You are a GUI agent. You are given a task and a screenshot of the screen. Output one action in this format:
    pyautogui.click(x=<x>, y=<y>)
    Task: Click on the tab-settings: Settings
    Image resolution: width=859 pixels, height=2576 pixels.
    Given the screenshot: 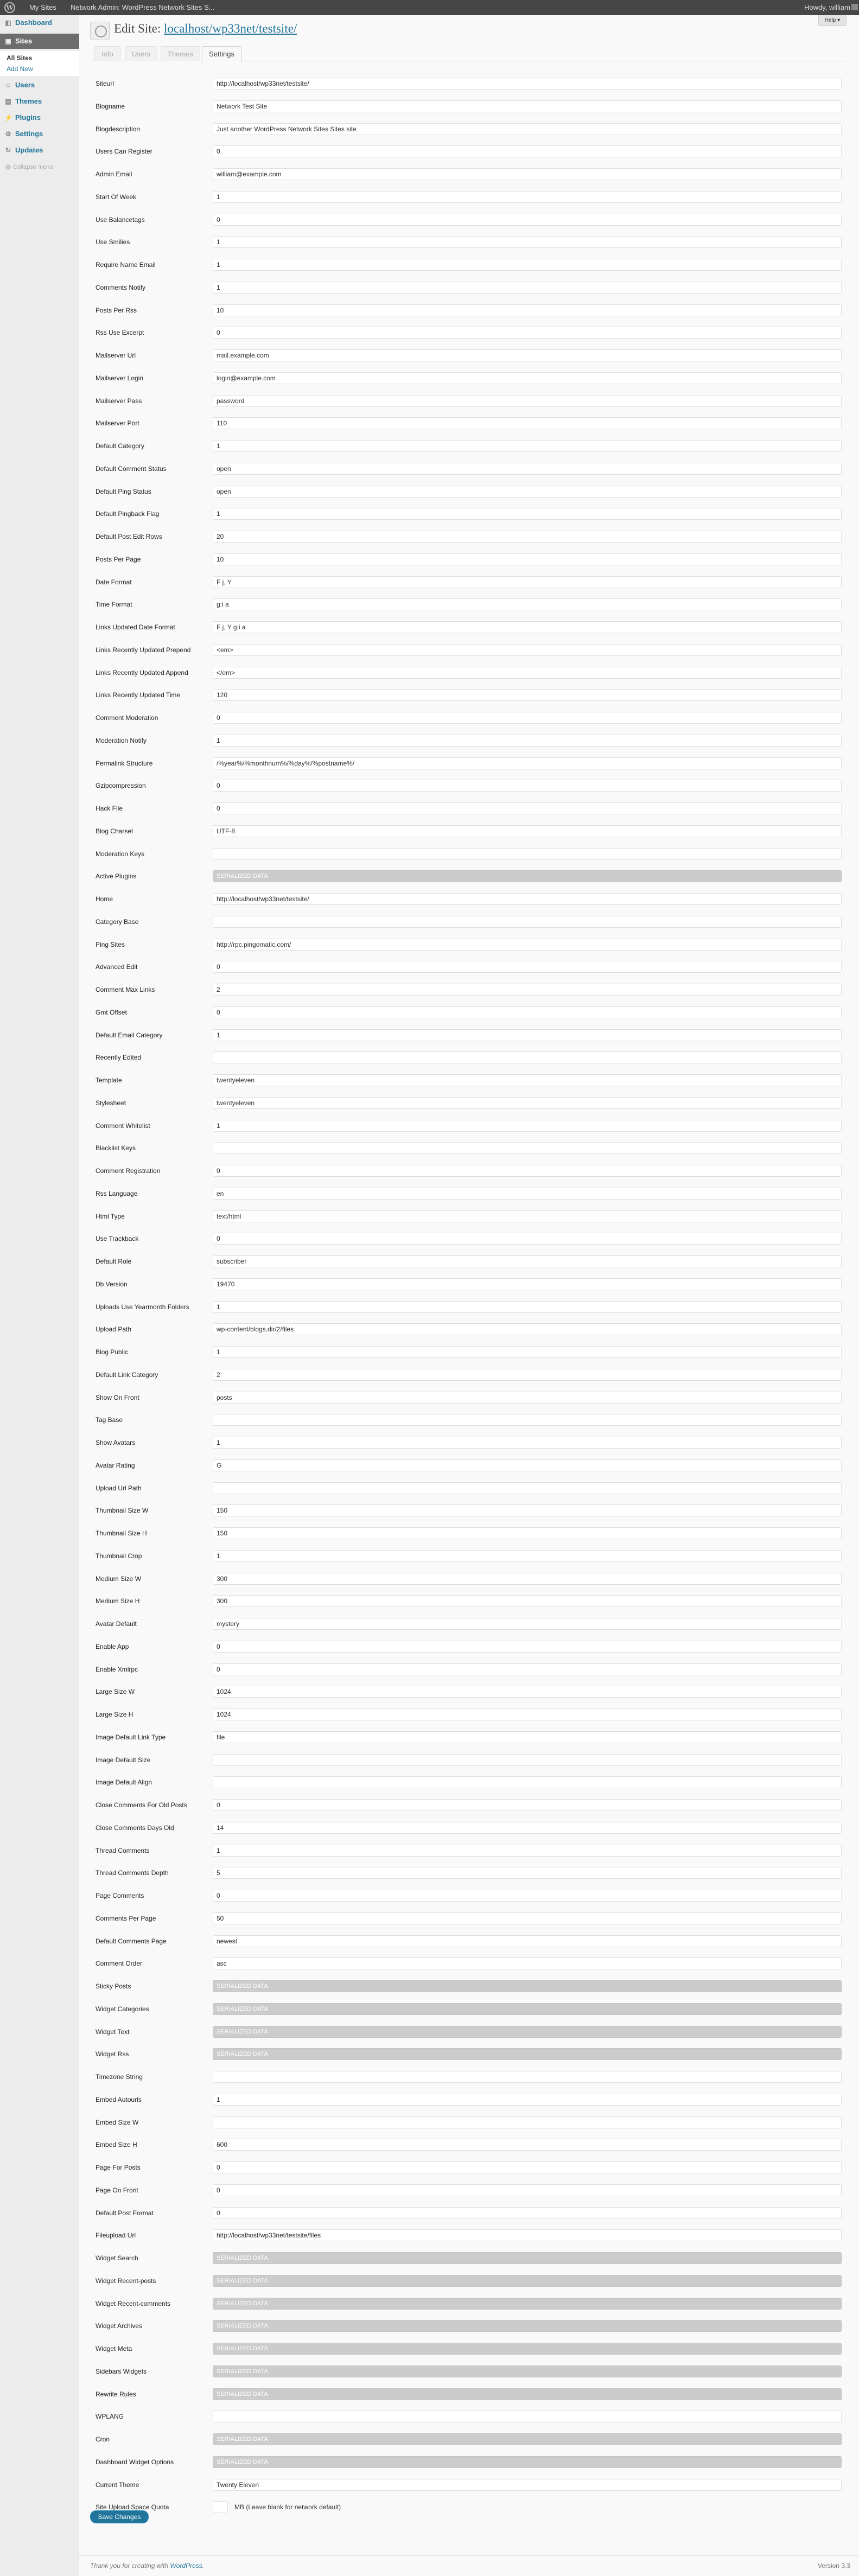 What is the action you would take?
    pyautogui.click(x=221, y=54)
    